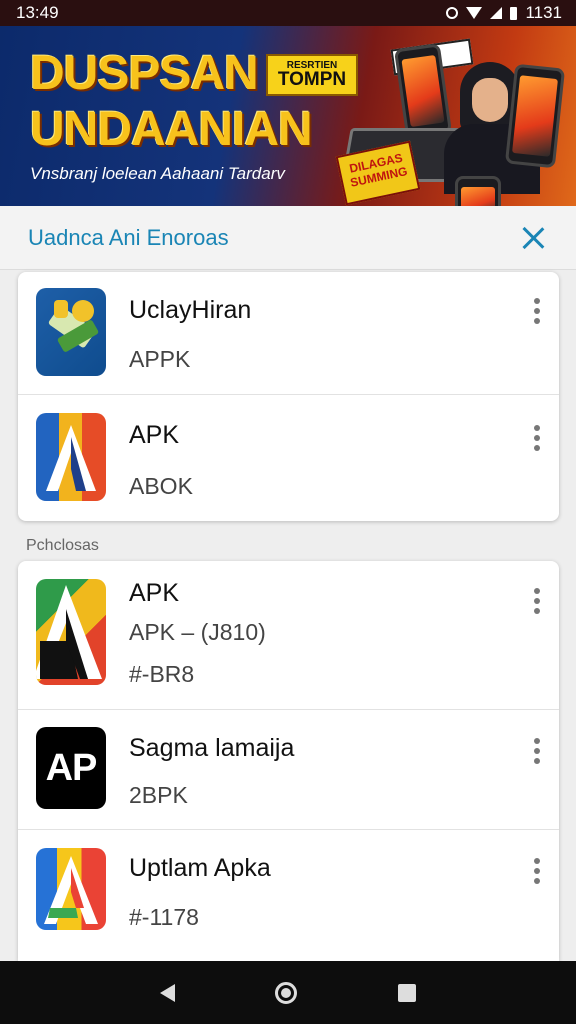  Describe the element at coordinates (144, 73) in the screenshot. I see `banner-title-line1: DUSPSAN` at that location.